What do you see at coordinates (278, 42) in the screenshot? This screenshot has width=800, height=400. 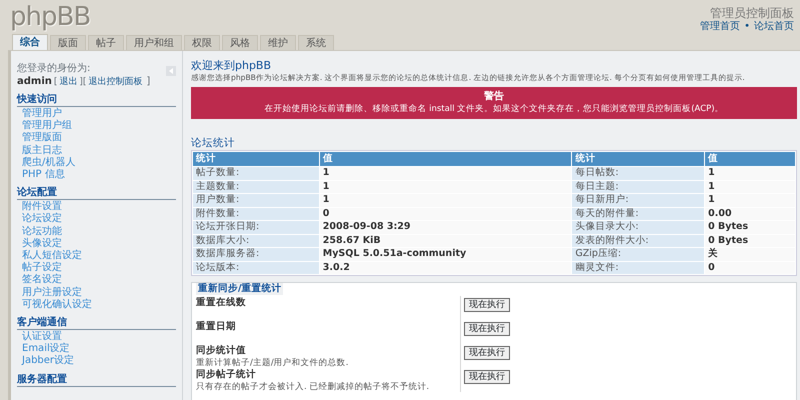 I see `tab: 维护` at bounding box center [278, 42].